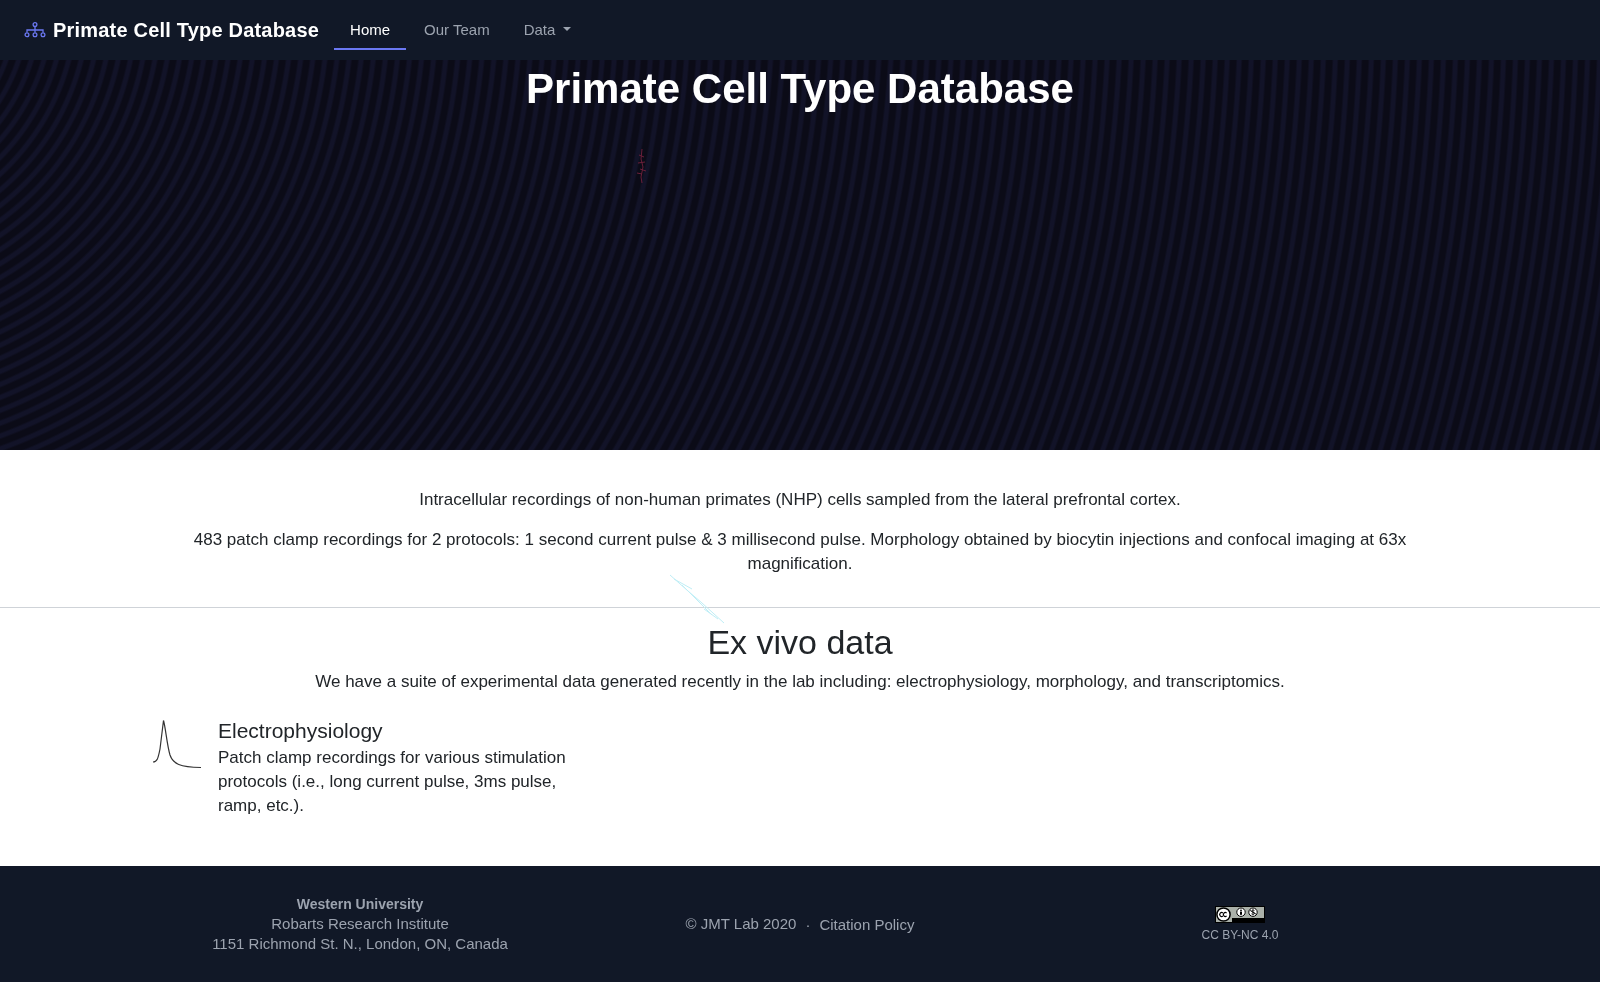 The height and width of the screenshot is (1000, 1600). I want to click on nav-link: Data, so click(547, 30).